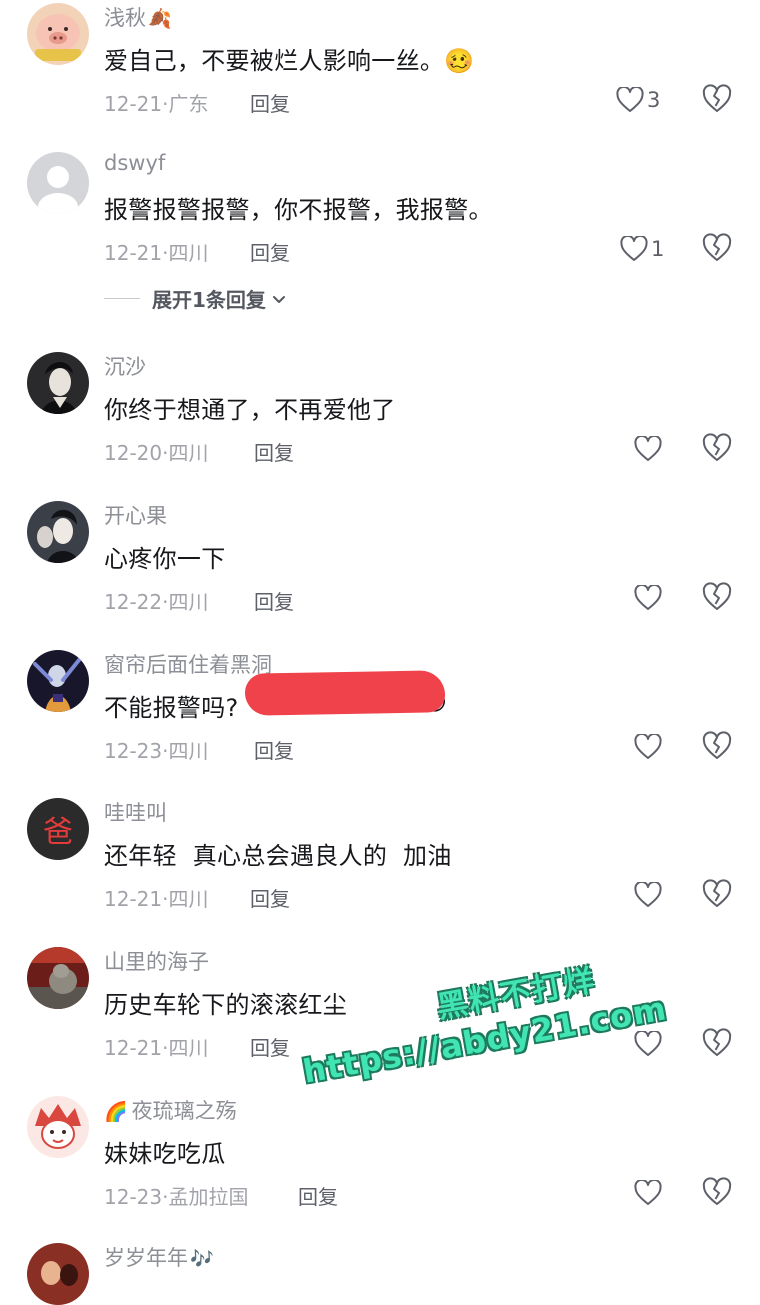  What do you see at coordinates (156, 104) in the screenshot?
I see `comment-meta: 12-21·广东` at bounding box center [156, 104].